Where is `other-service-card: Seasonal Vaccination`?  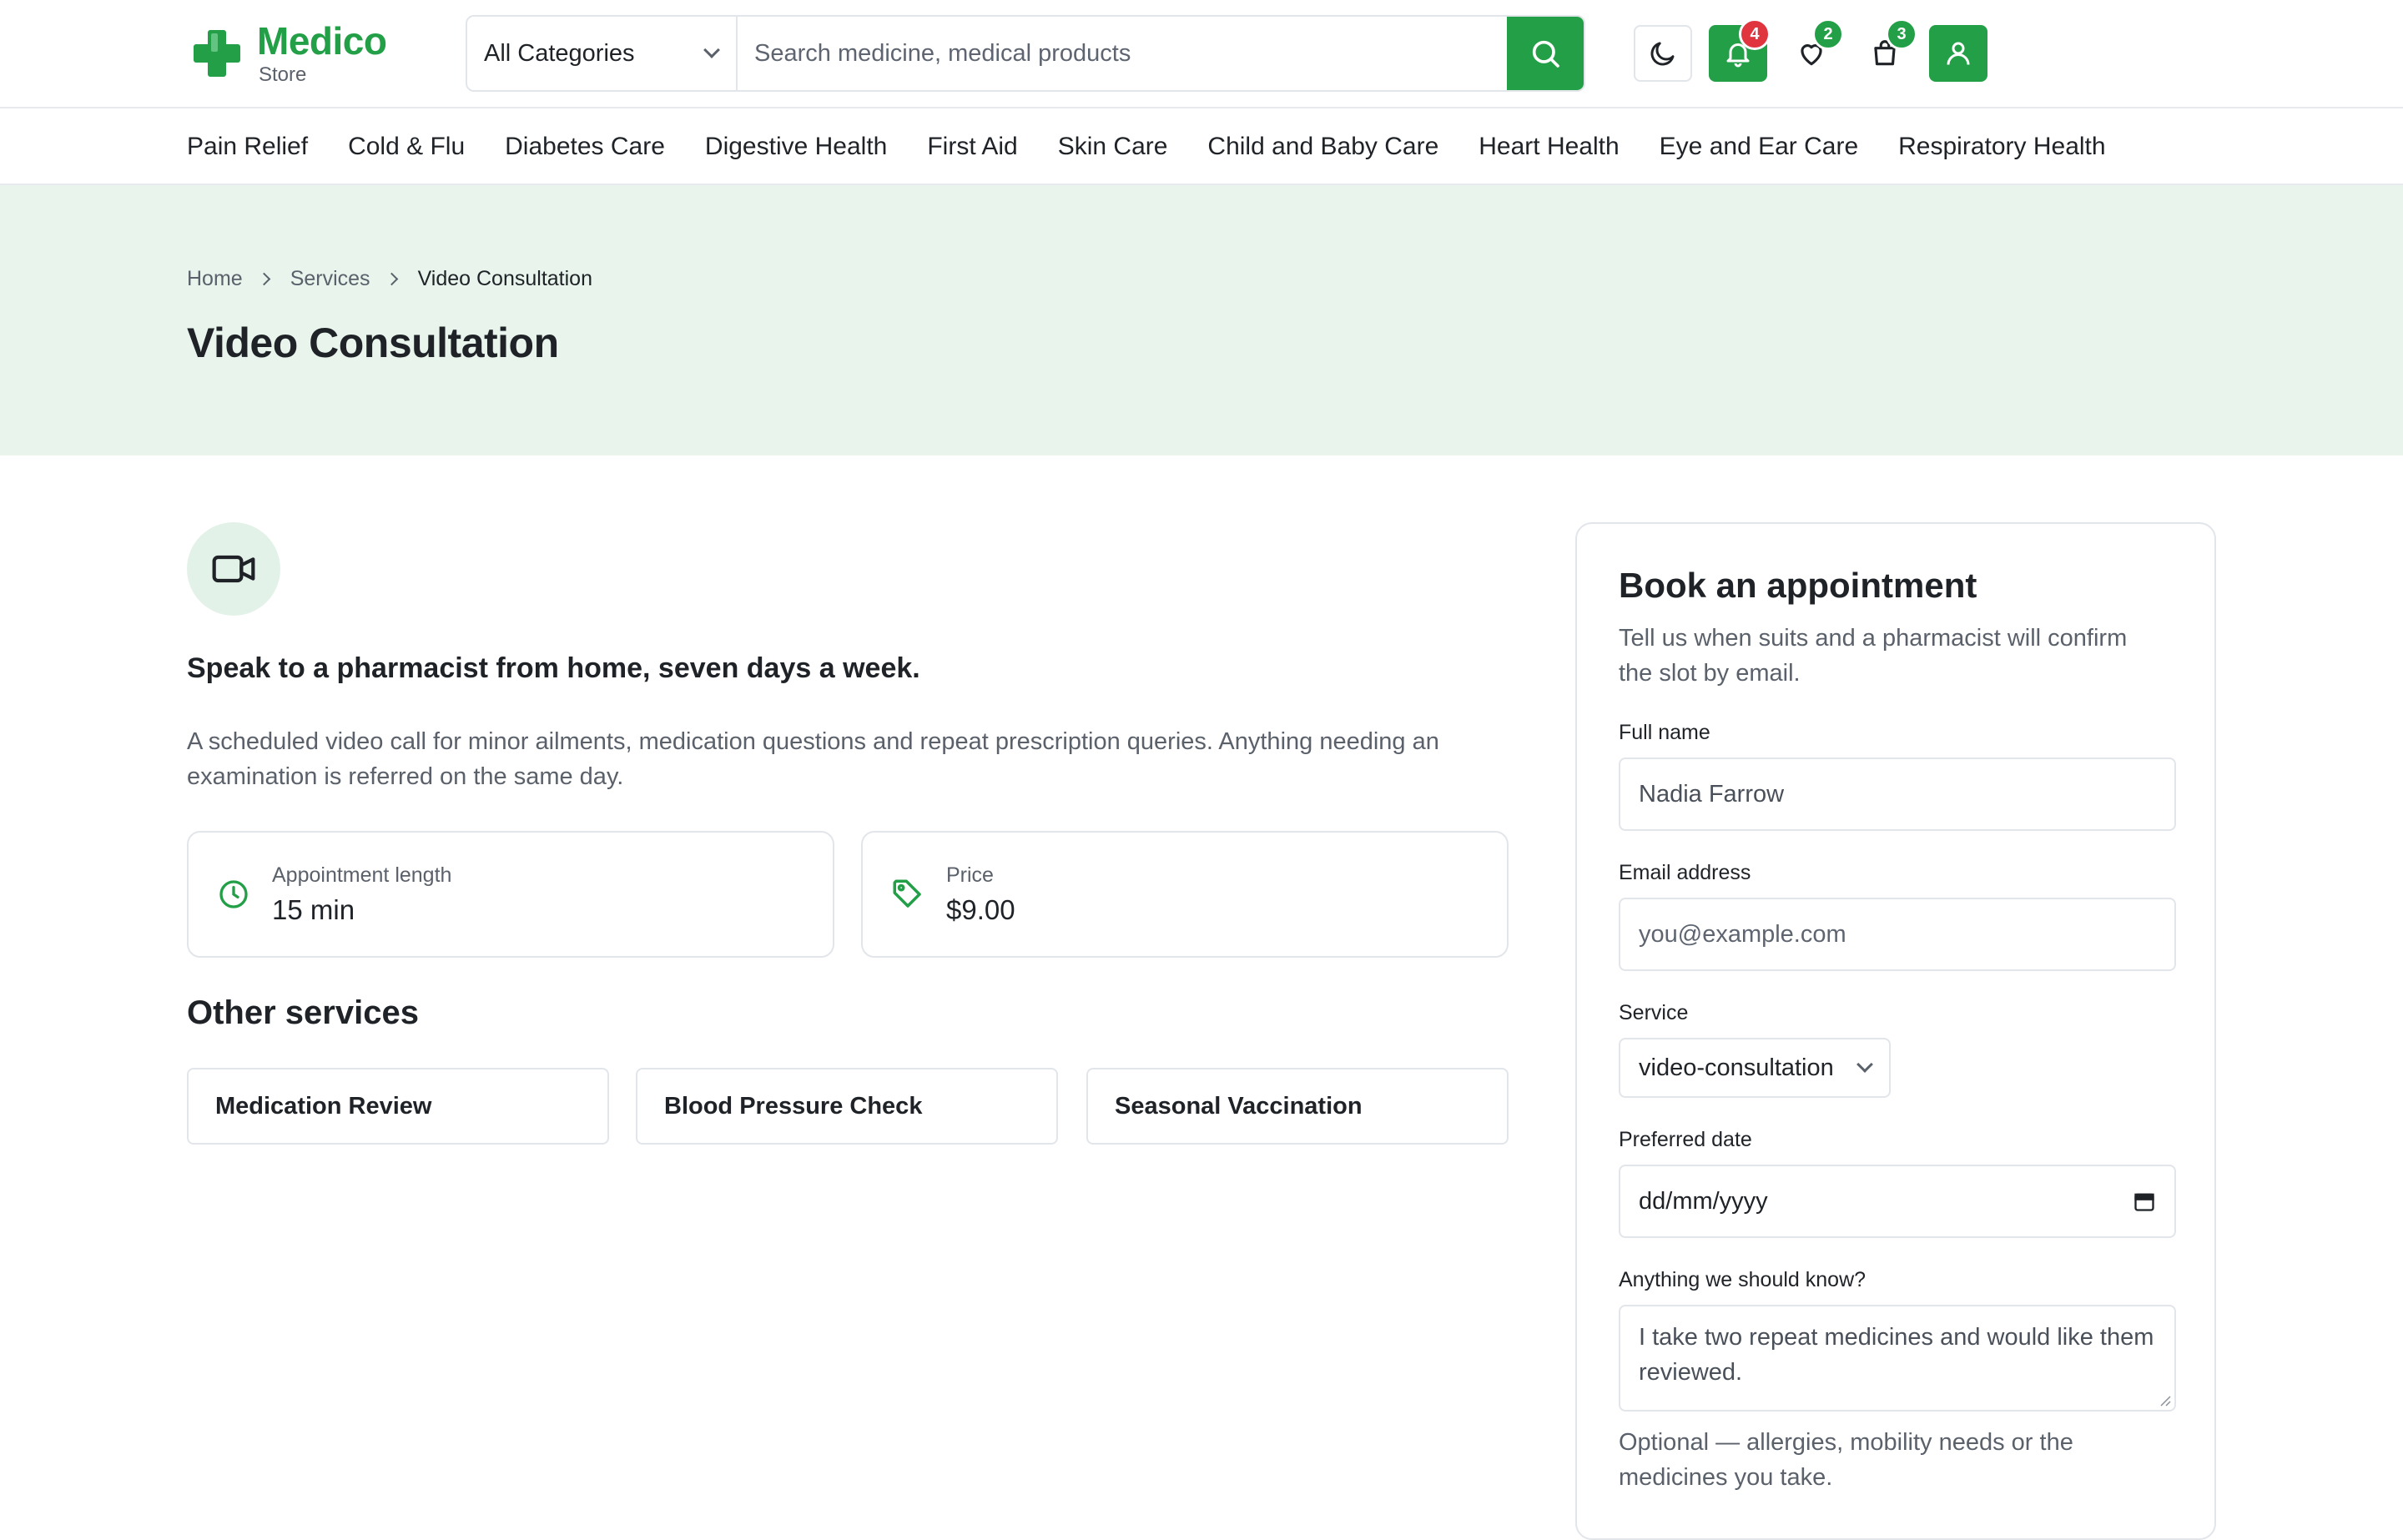 other-service-card: Seasonal Vaccination is located at coordinates (1297, 1106).